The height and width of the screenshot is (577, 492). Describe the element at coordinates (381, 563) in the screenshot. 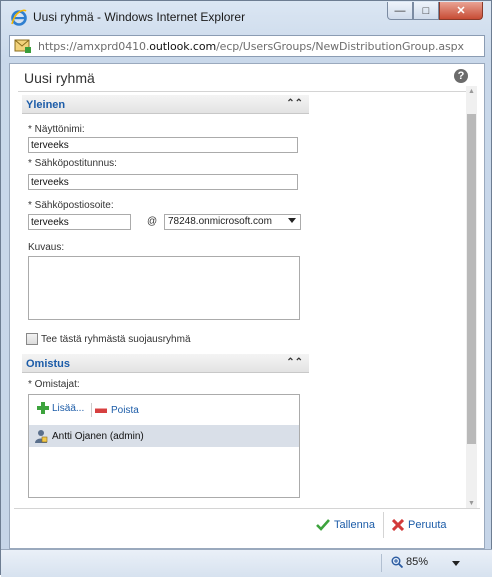

I see `status-divider` at that location.